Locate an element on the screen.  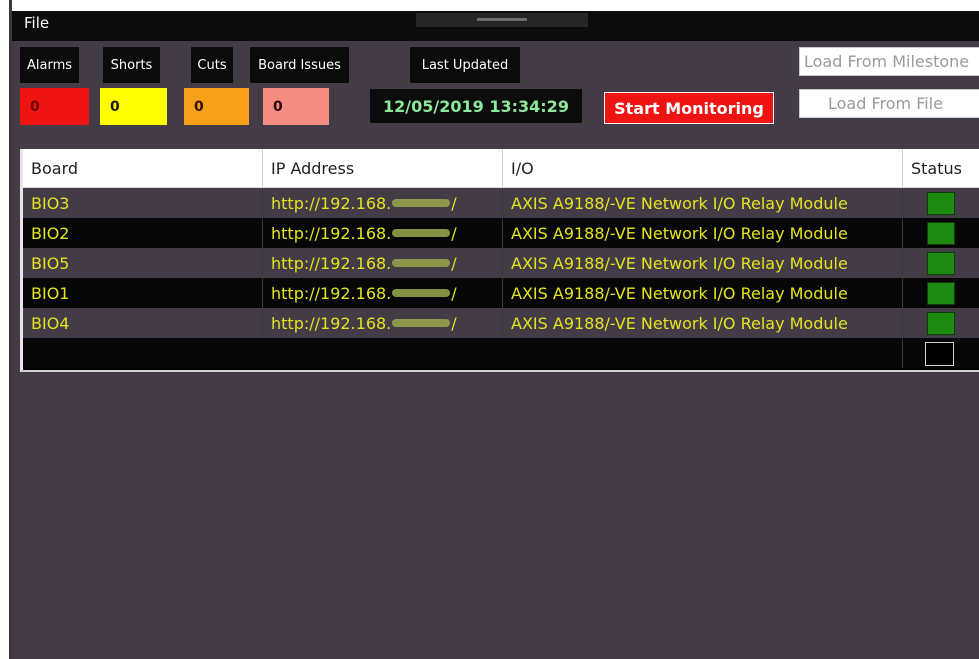
shorts-count: 0 is located at coordinates (133, 106).